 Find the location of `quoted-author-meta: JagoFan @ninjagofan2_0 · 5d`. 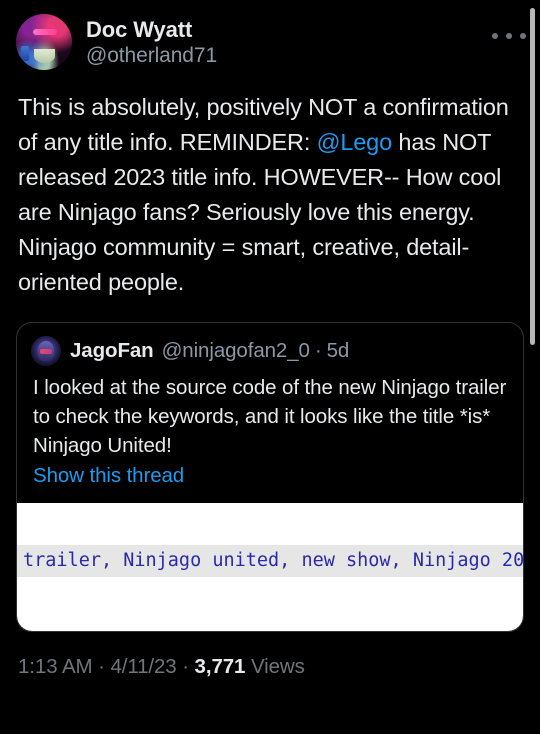

quoted-author-meta: JagoFan @ninjagofan2_0 · 5d is located at coordinates (209, 351).